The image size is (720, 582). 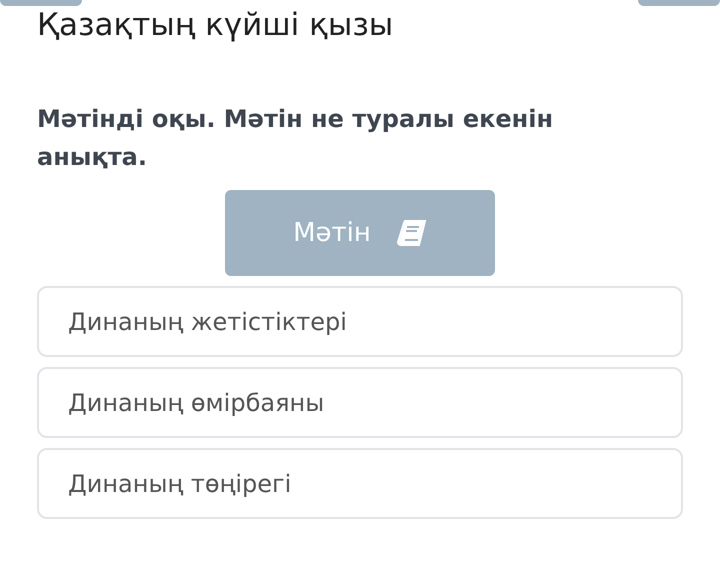 I want to click on book-icon, so click(x=411, y=233).